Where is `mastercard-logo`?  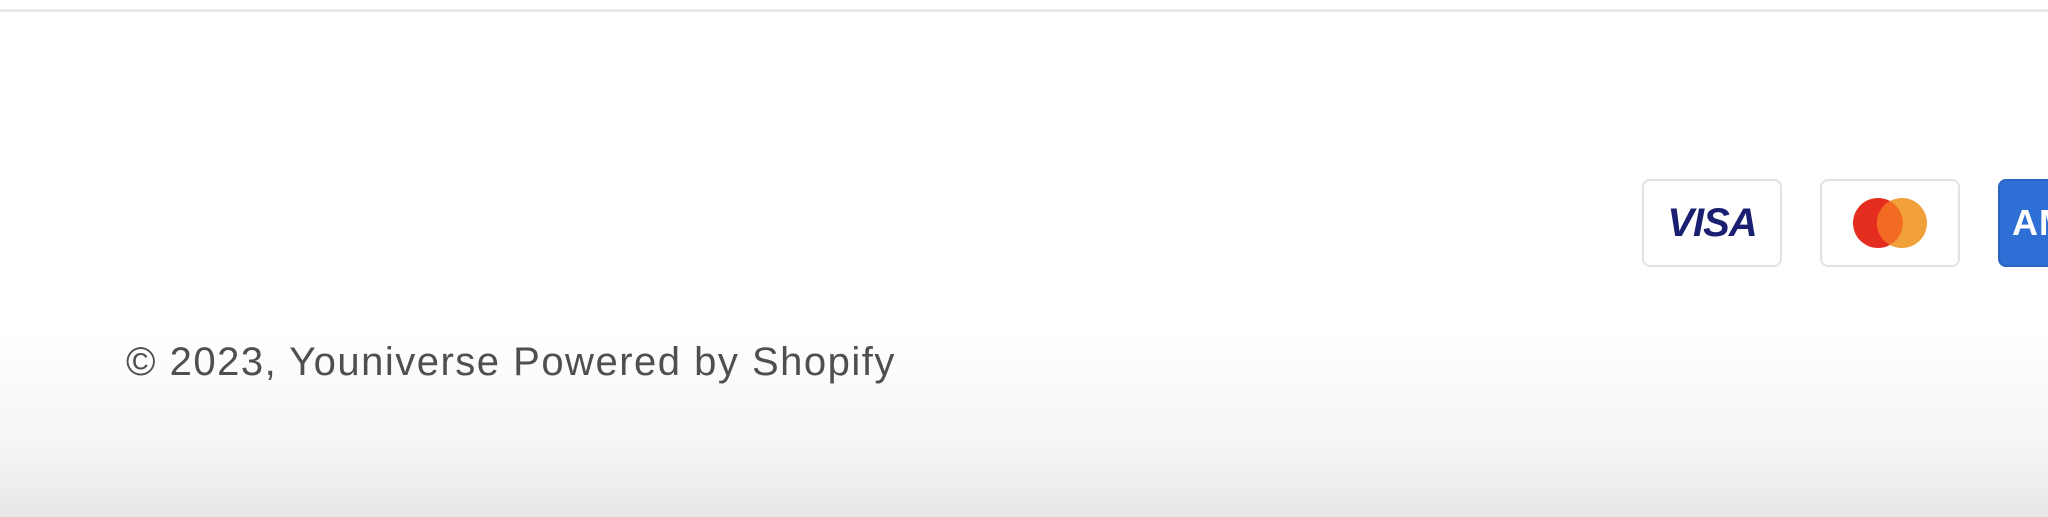
mastercard-logo is located at coordinates (1890, 223).